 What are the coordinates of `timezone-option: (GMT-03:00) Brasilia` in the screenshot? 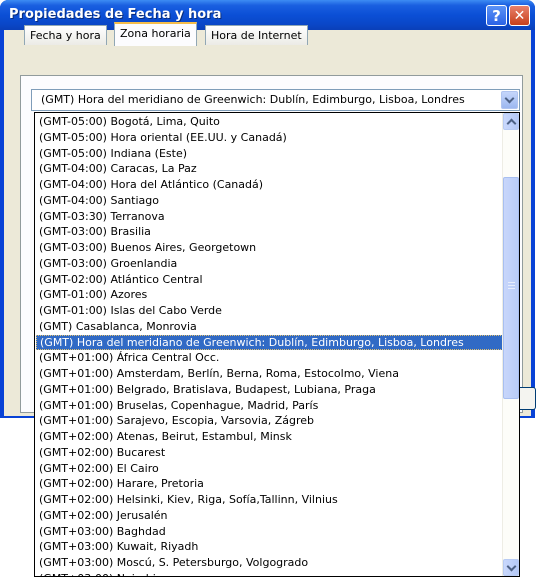 It's located at (269, 232).